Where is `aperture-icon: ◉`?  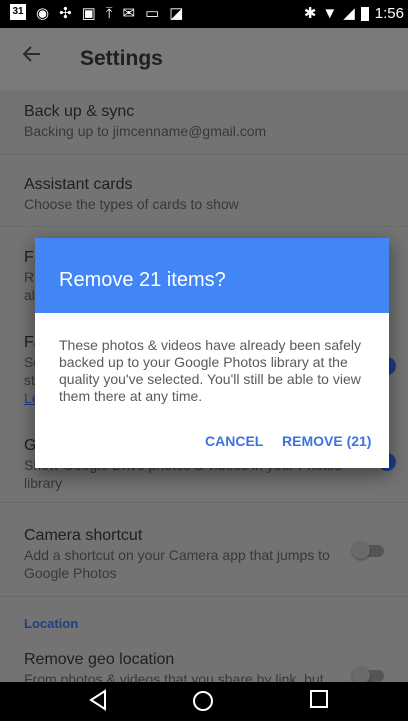 aperture-icon: ◉ is located at coordinates (43, 13).